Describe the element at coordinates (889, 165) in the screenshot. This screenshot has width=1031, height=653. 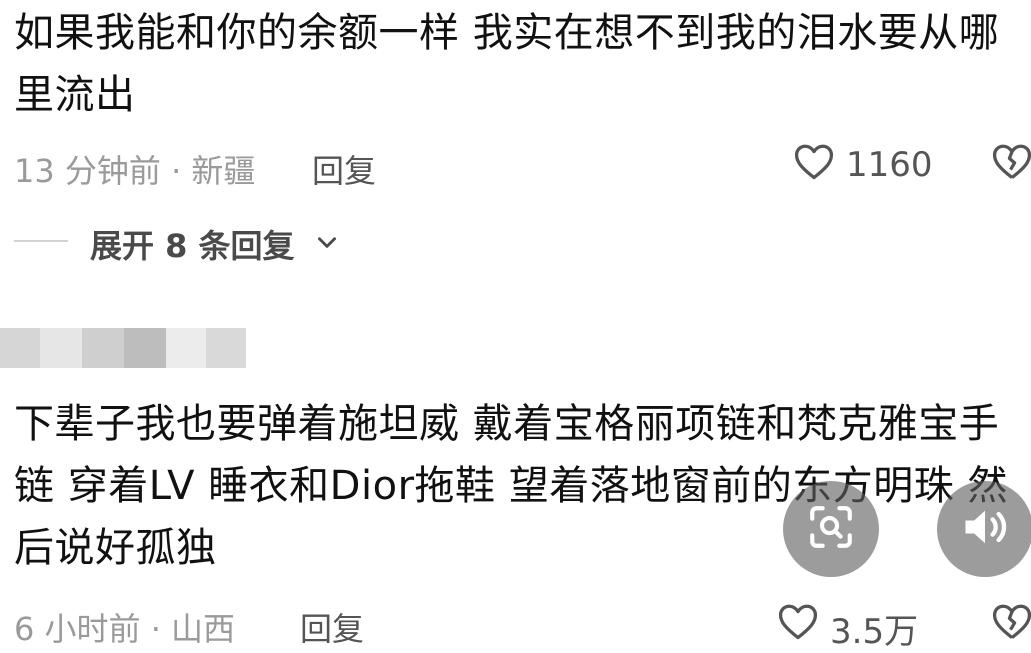
I see `like-count: 1160` at that location.